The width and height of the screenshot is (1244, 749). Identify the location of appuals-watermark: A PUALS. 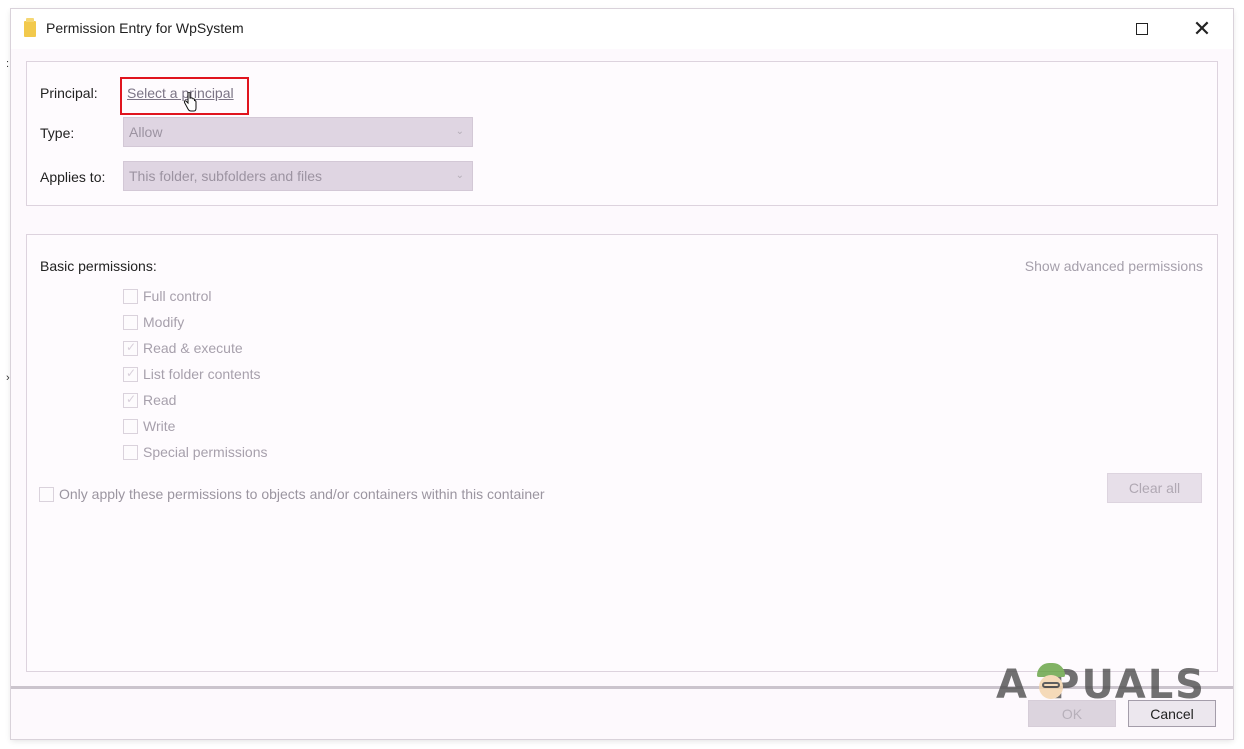
(1101, 685).